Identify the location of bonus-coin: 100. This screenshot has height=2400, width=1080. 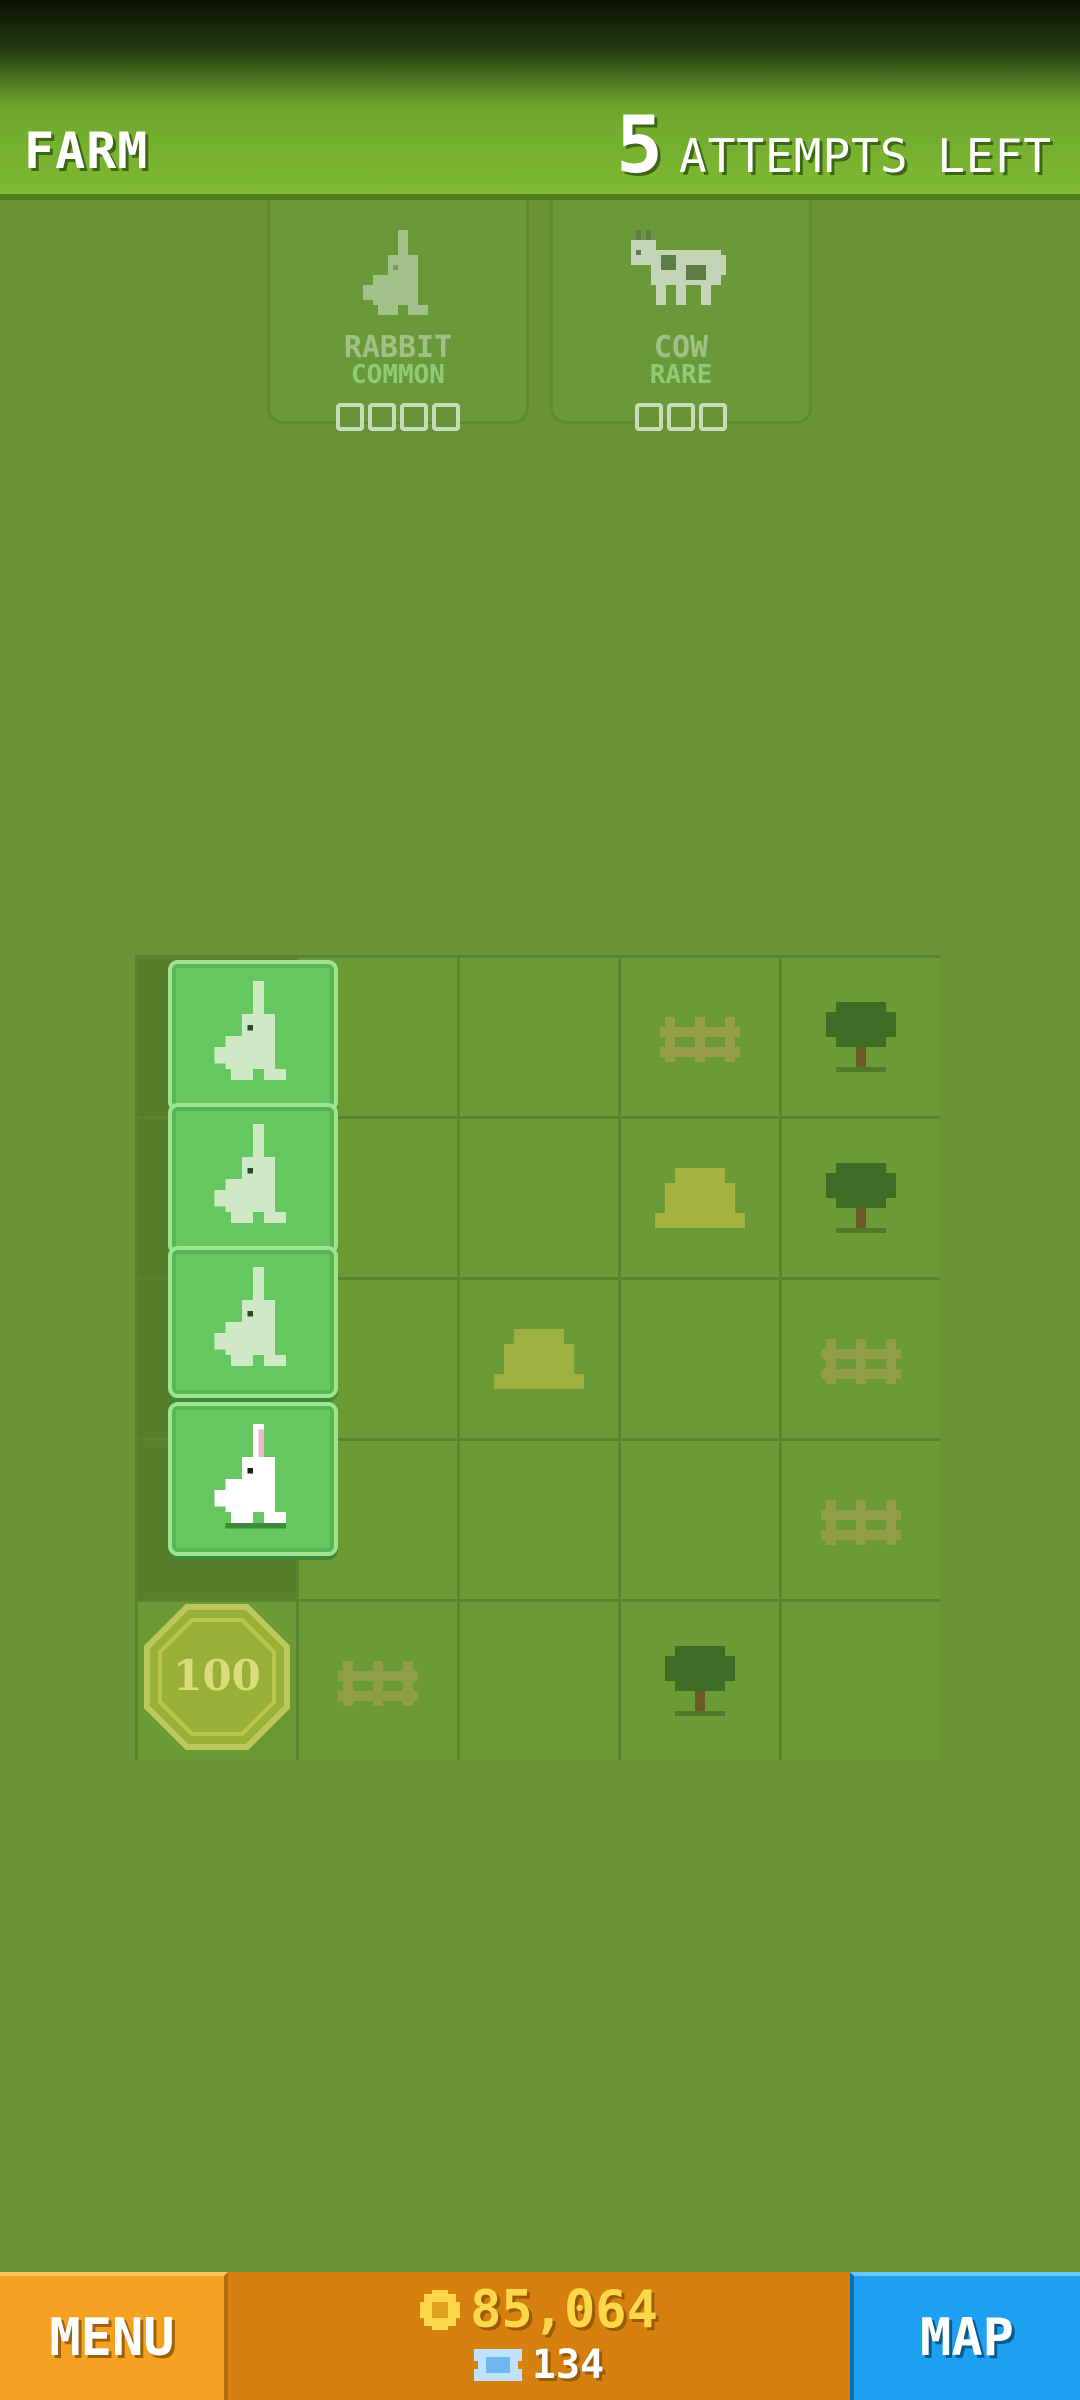
(217, 1677).